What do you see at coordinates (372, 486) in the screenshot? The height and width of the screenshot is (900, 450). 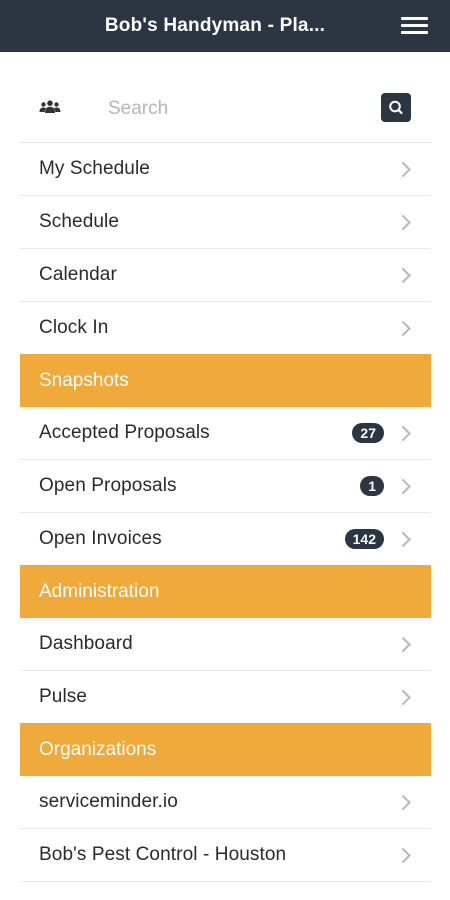 I see `count-badge: 1` at bounding box center [372, 486].